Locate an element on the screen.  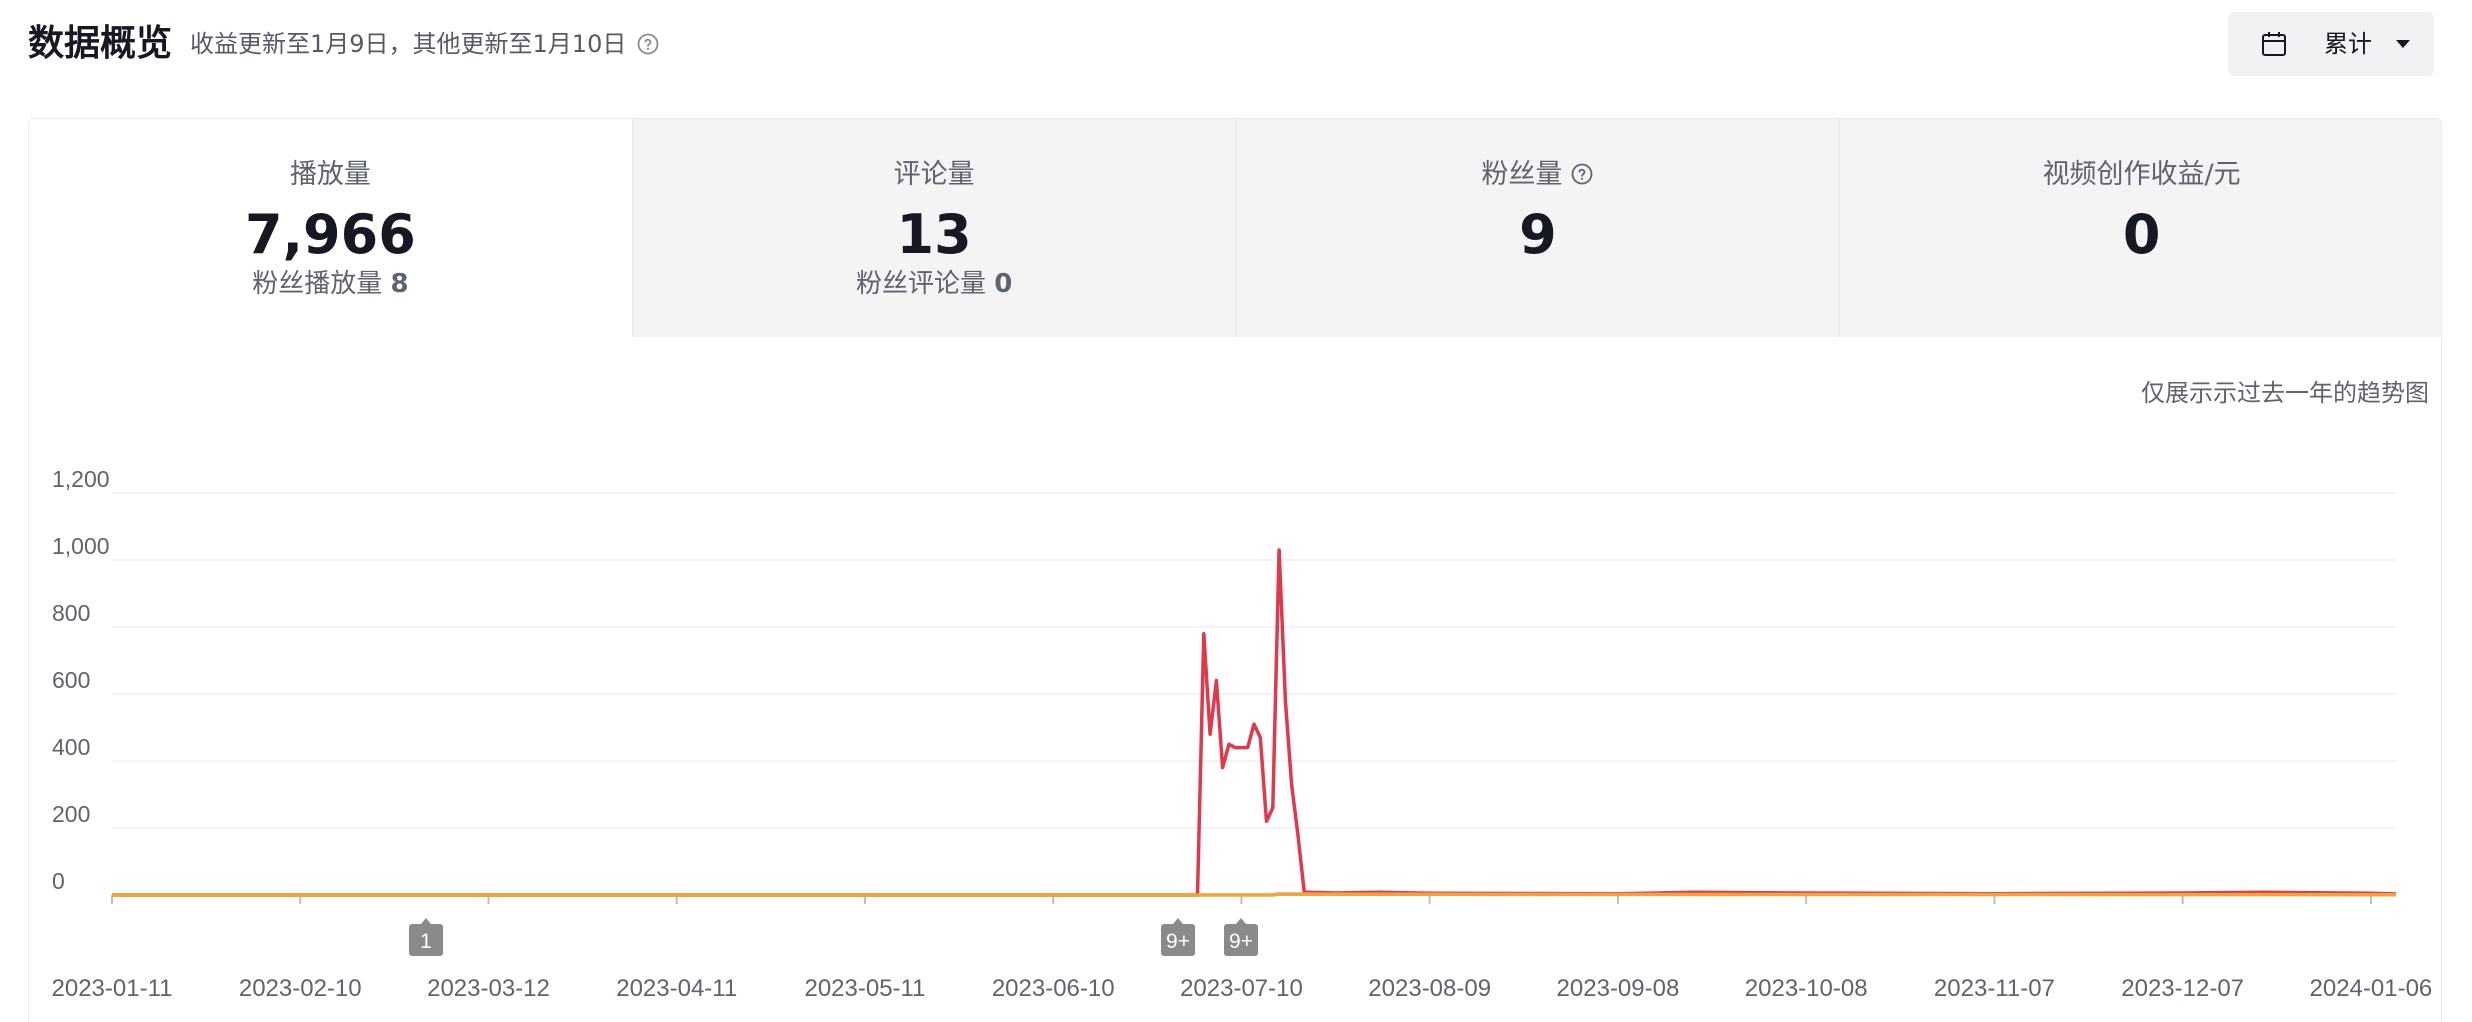
x-tick-label: 2023-08-09 is located at coordinates (1429, 988).